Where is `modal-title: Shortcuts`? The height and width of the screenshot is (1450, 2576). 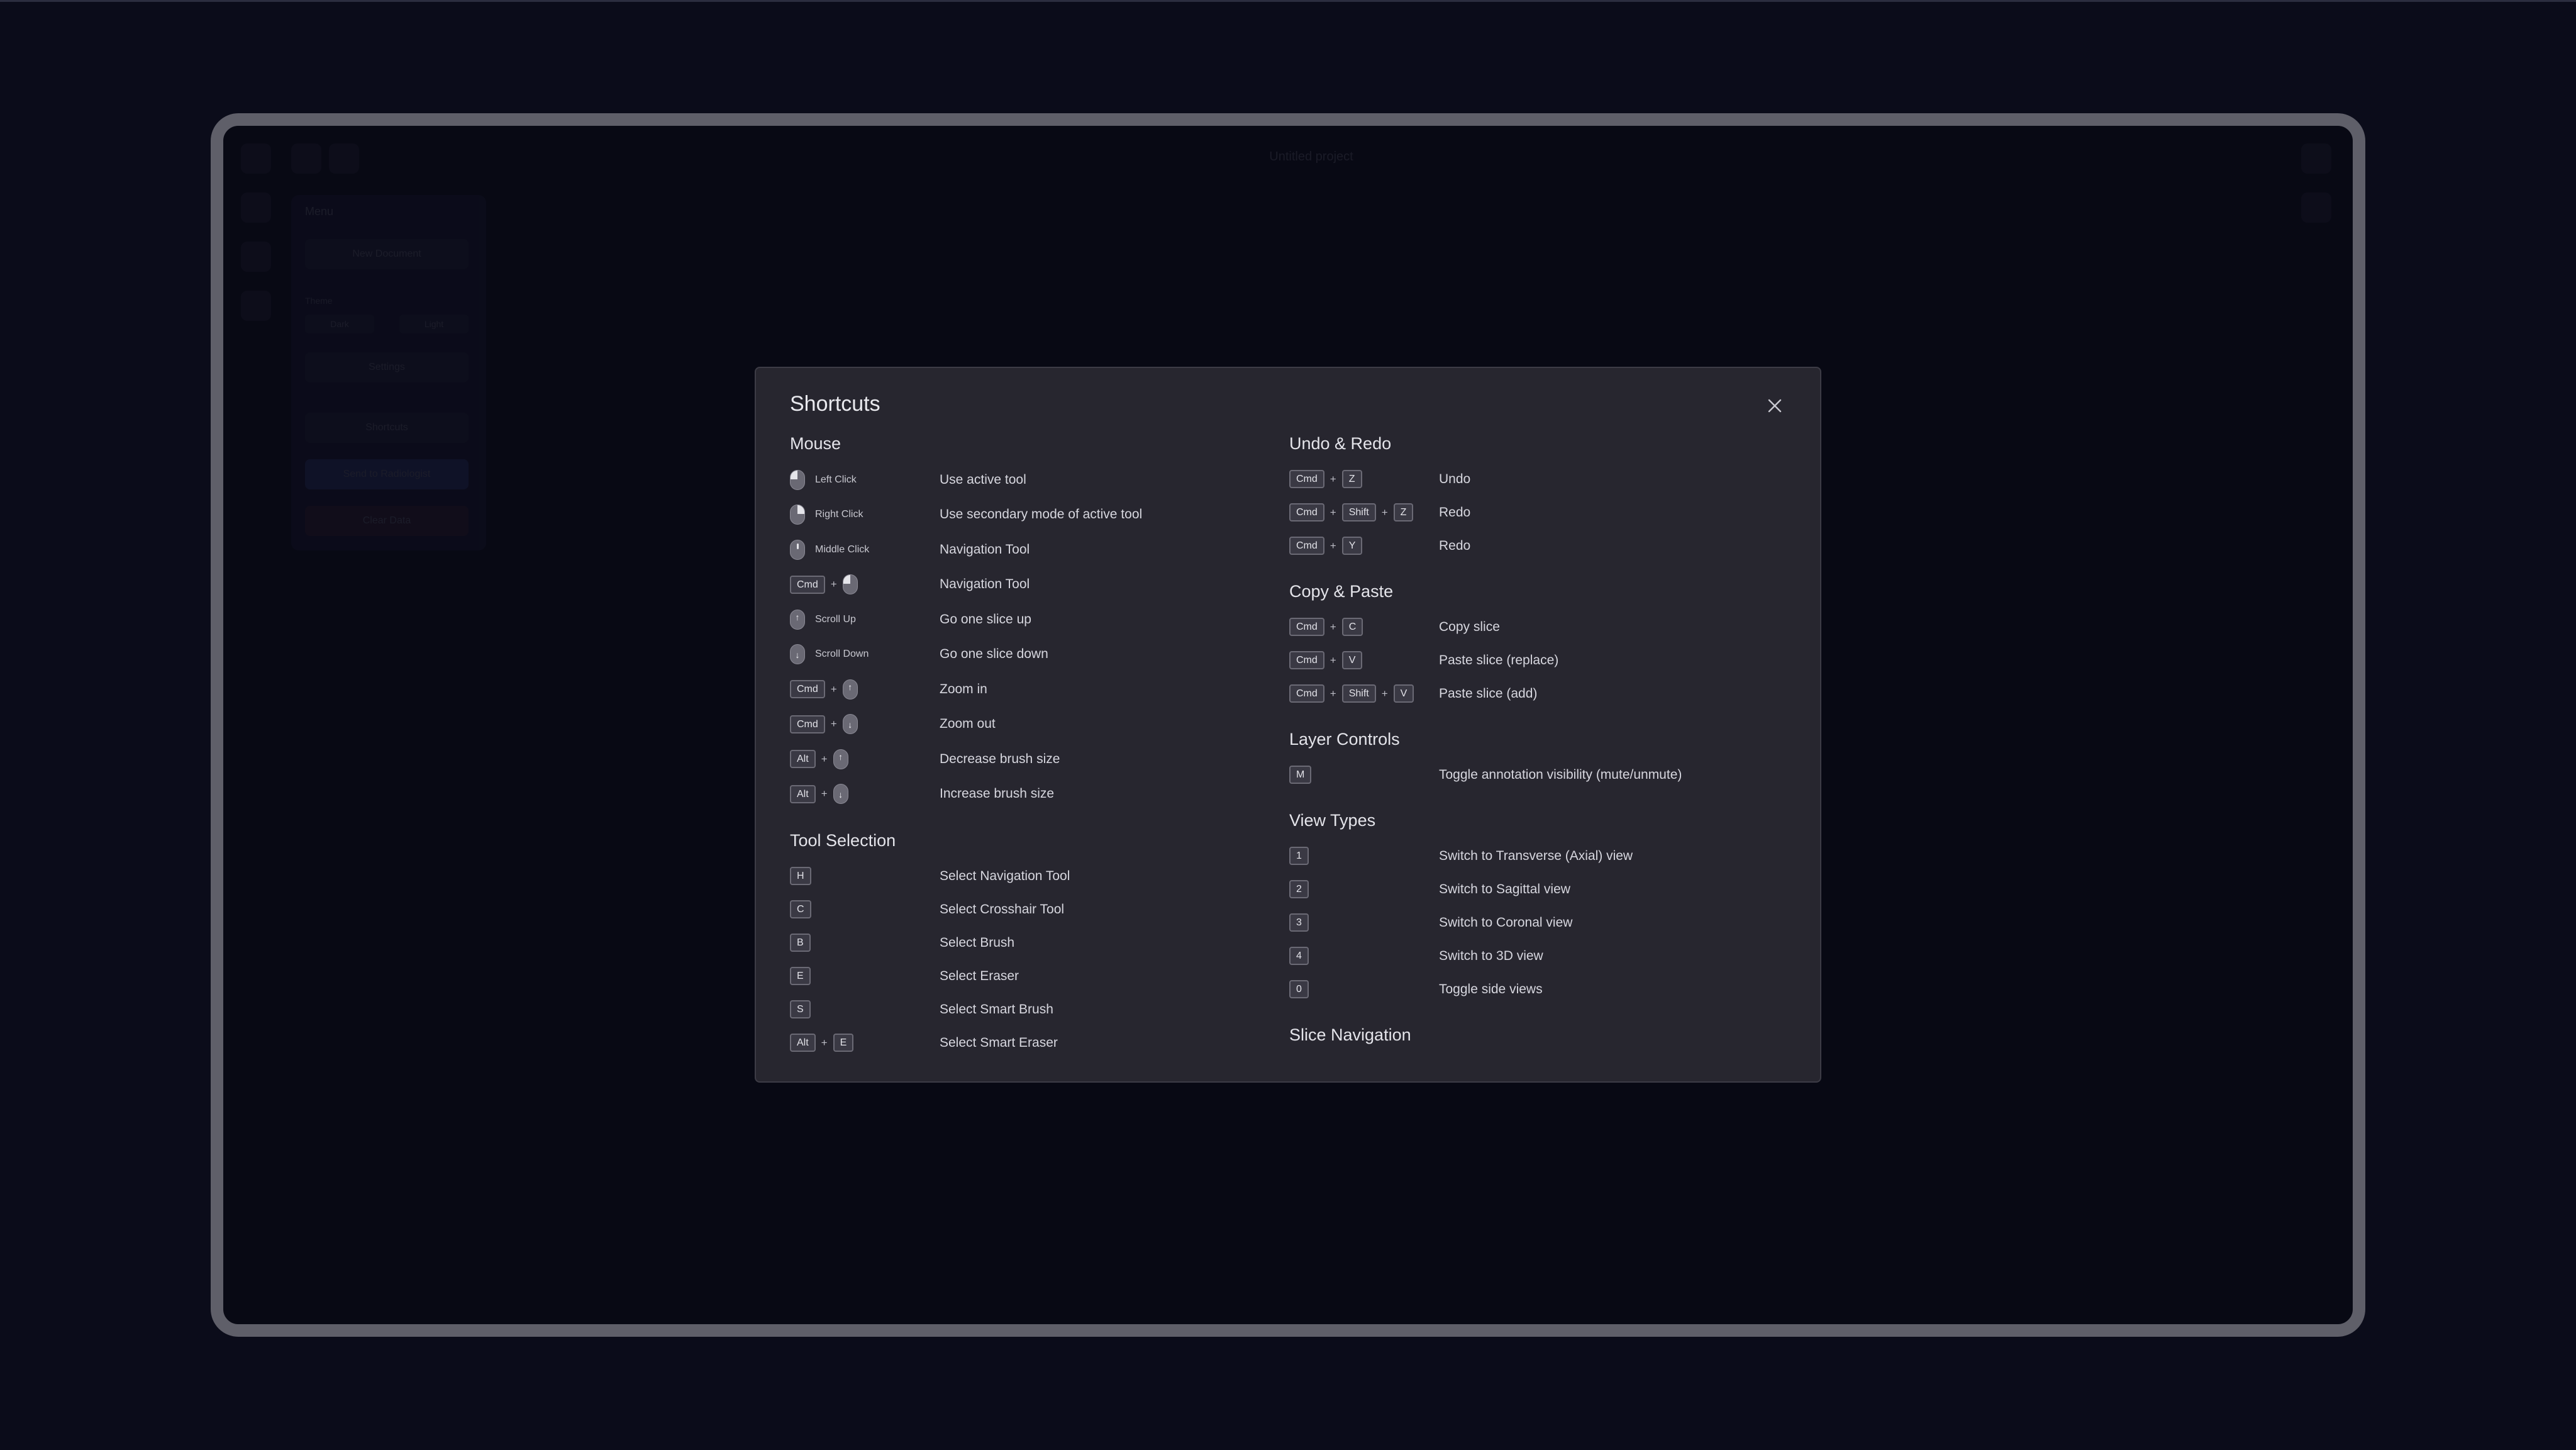 modal-title: Shortcuts is located at coordinates (835, 404).